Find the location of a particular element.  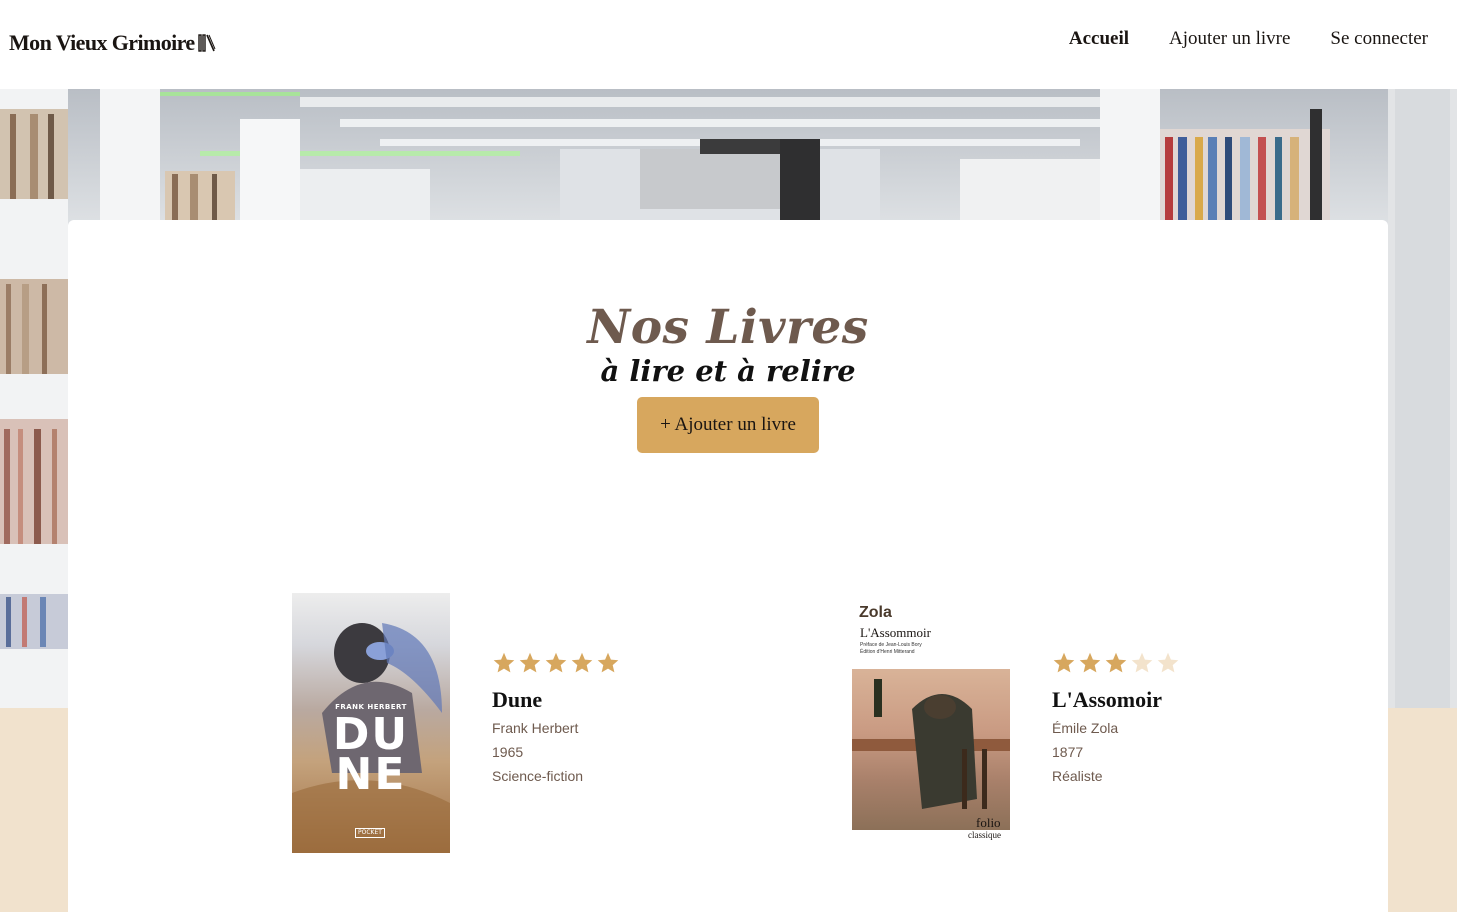

book-author: Émile Zola is located at coordinates (1085, 728).